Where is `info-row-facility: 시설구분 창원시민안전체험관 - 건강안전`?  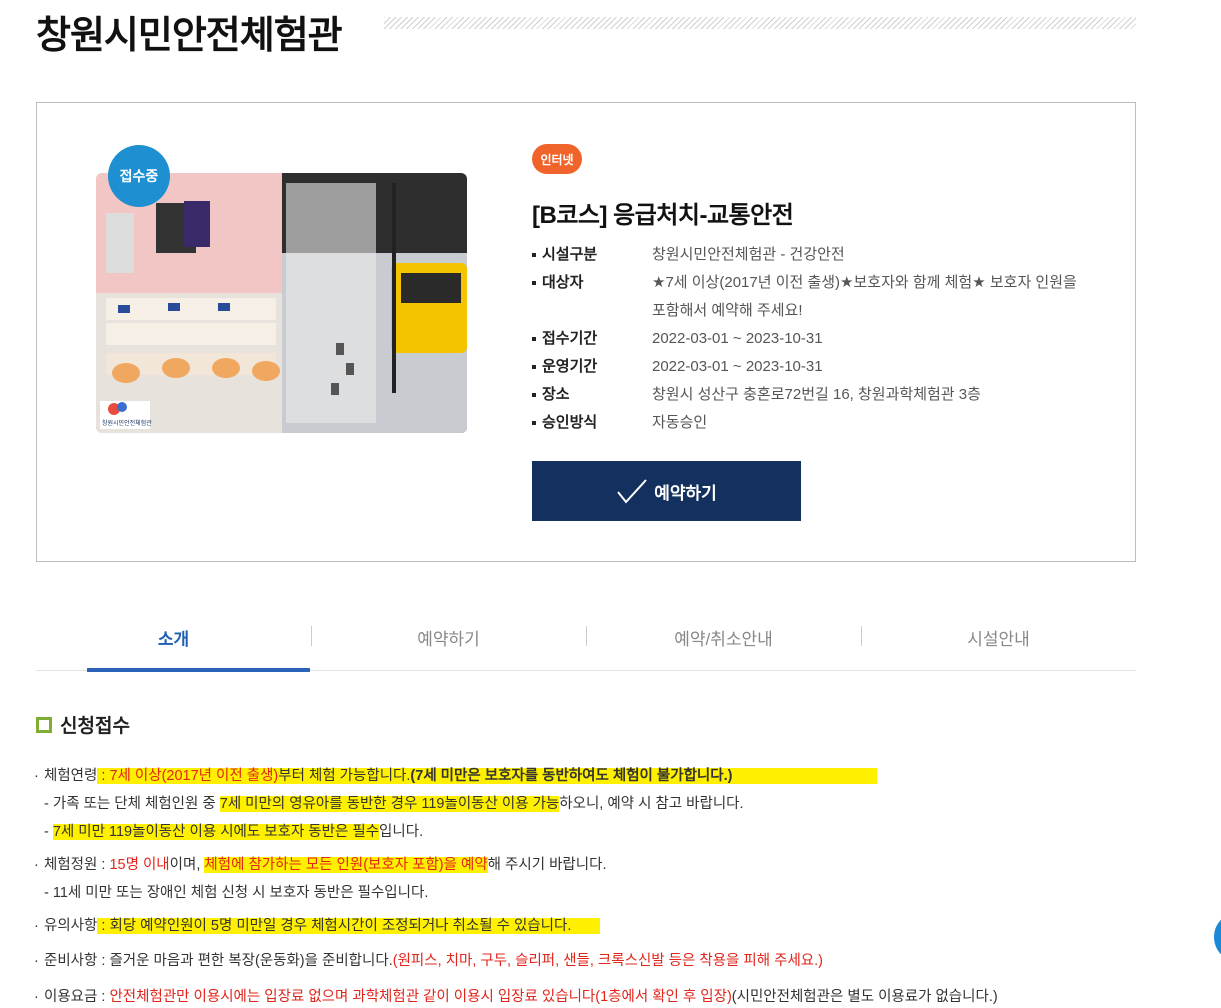
info-row-facility: 시설구분 창원시민안전체험관 - 건강안전 is located at coordinates (812, 255).